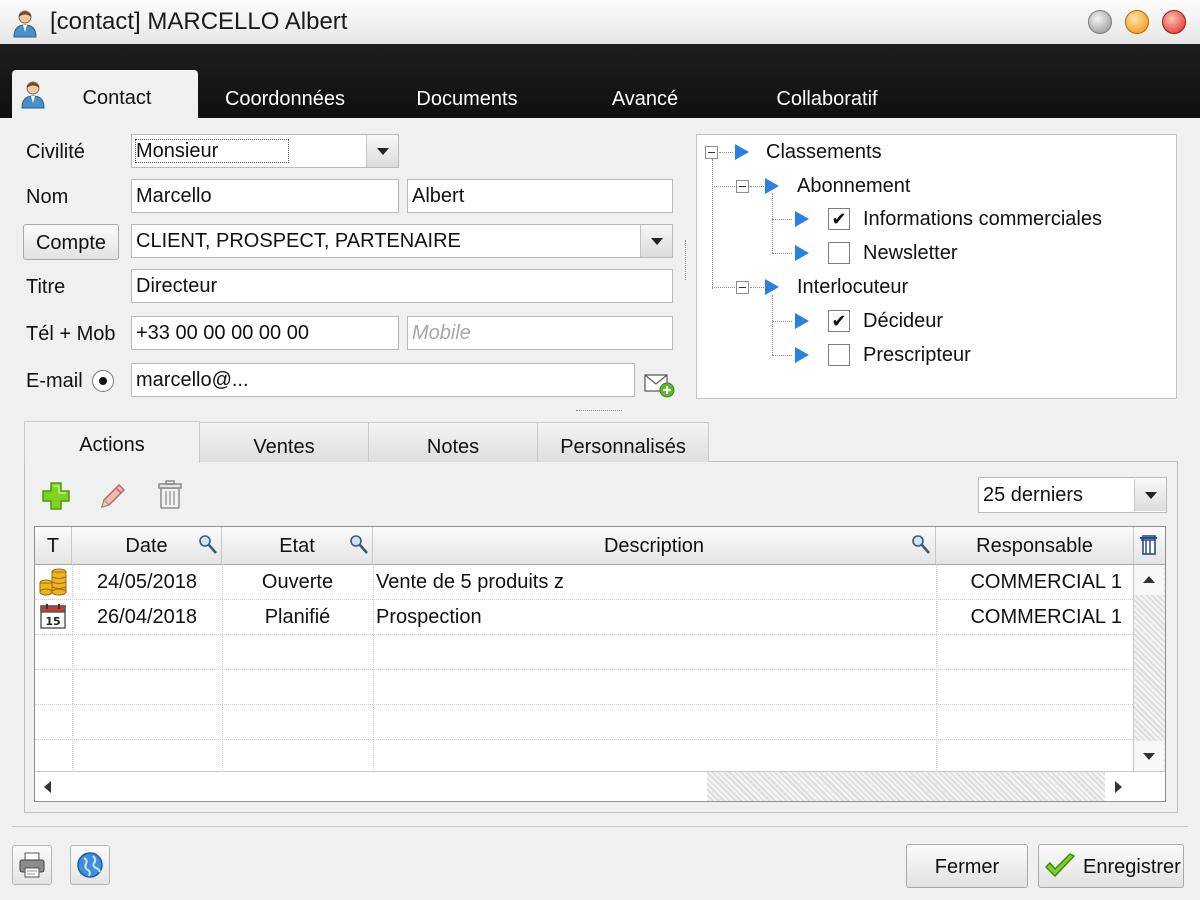 The height and width of the screenshot is (900, 1200). I want to click on horizontal-scroll-thumb, so click(385, 787).